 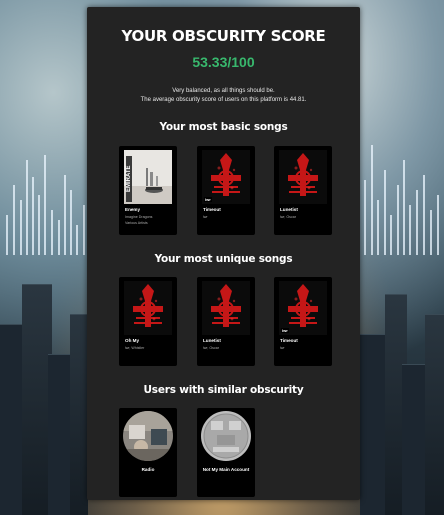 I want to click on song-card: Oh My lwr, Whistler, so click(x=148, y=321).